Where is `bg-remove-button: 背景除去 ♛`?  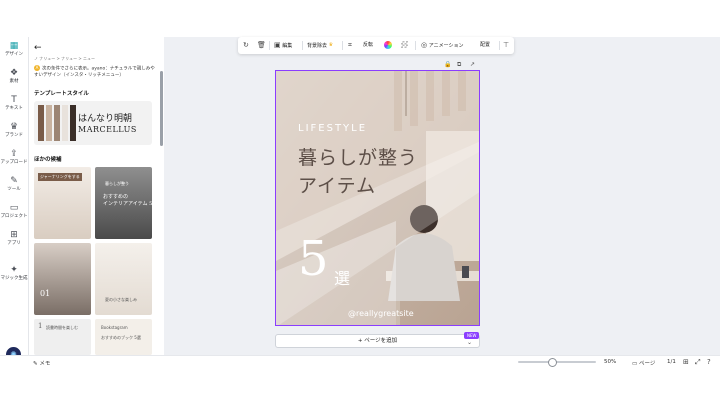 bg-remove-button: 背景除去 ♛ is located at coordinates (320, 45).